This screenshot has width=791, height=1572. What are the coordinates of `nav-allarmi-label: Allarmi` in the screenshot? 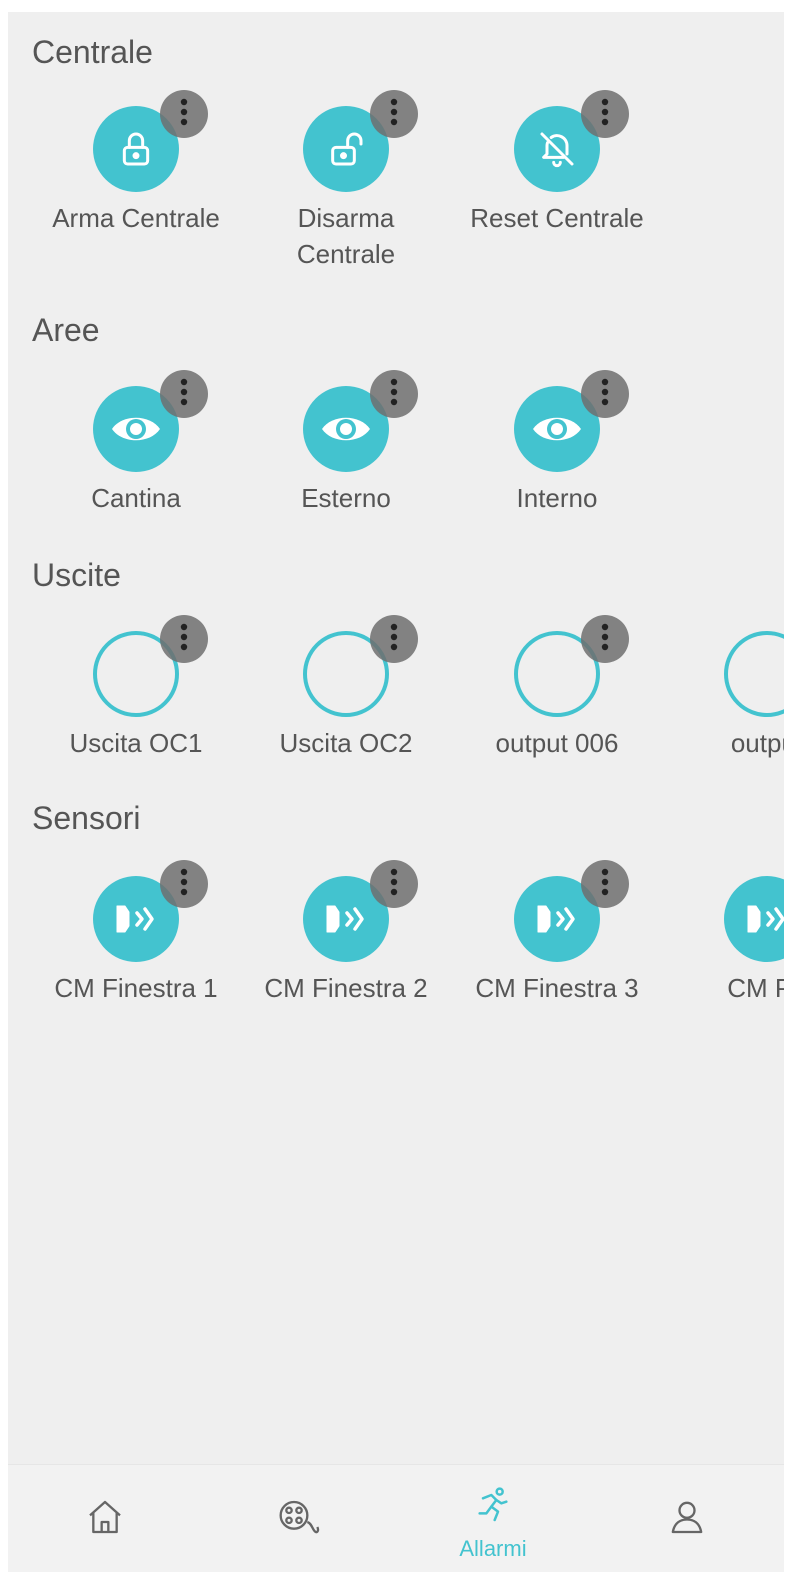 It's located at (493, 1548).